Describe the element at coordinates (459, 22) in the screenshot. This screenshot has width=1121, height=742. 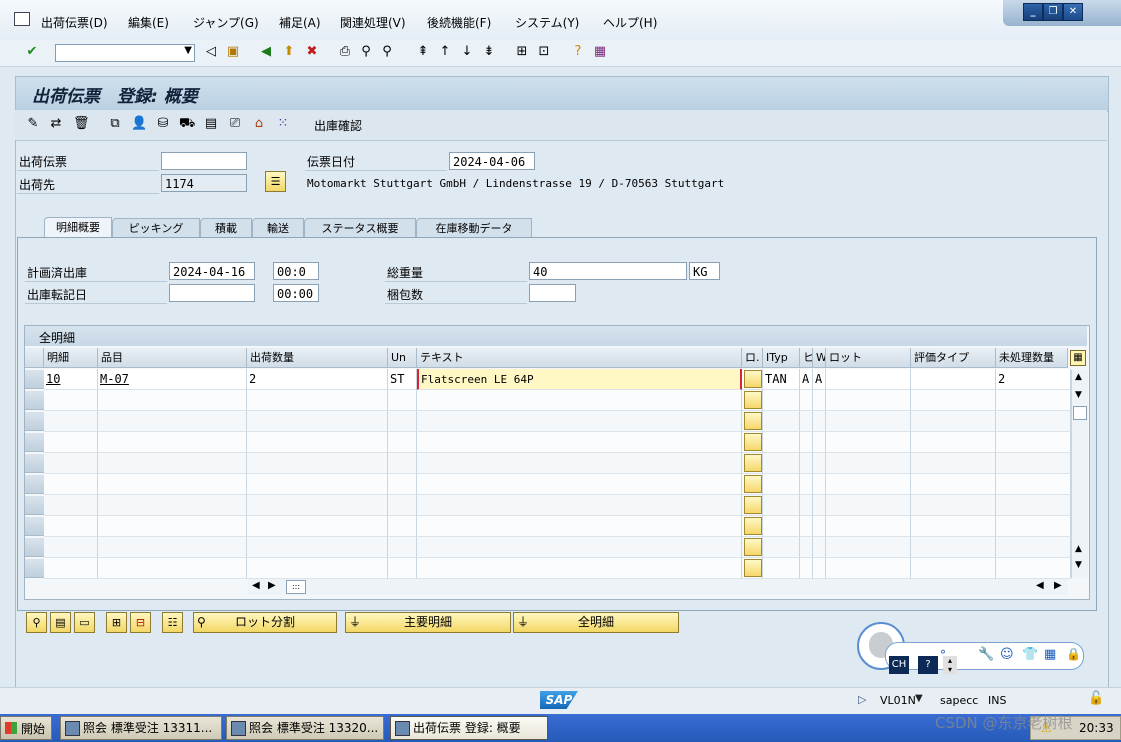
I see `menu-subsequent: 後続機能(F)` at that location.